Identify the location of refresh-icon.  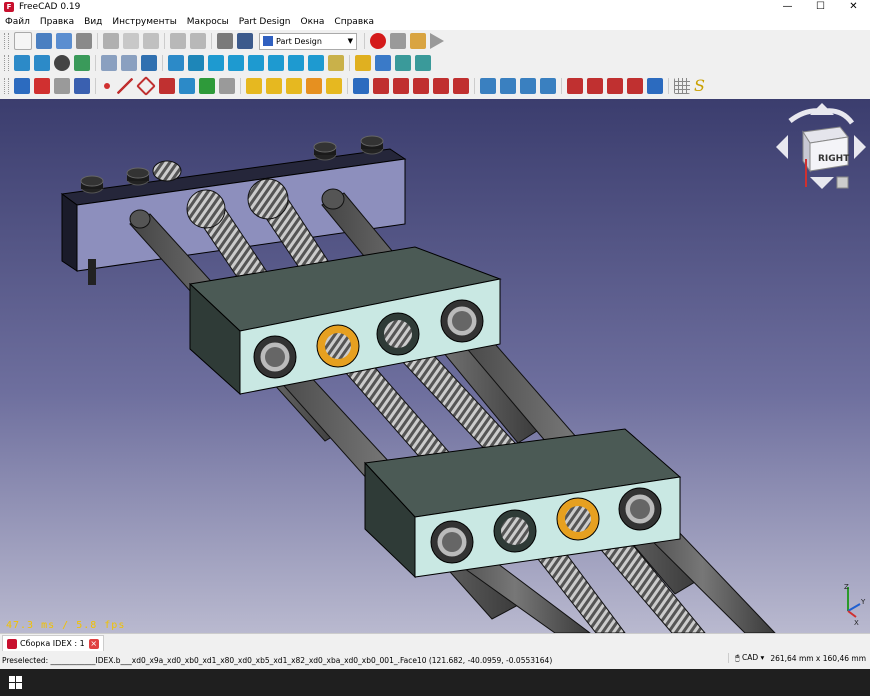
(225, 41).